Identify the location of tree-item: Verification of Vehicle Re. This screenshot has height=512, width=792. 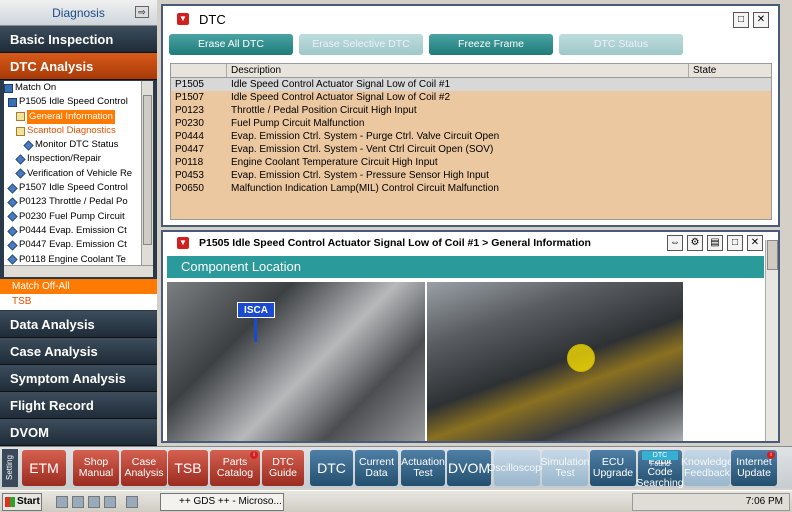
(72, 174).